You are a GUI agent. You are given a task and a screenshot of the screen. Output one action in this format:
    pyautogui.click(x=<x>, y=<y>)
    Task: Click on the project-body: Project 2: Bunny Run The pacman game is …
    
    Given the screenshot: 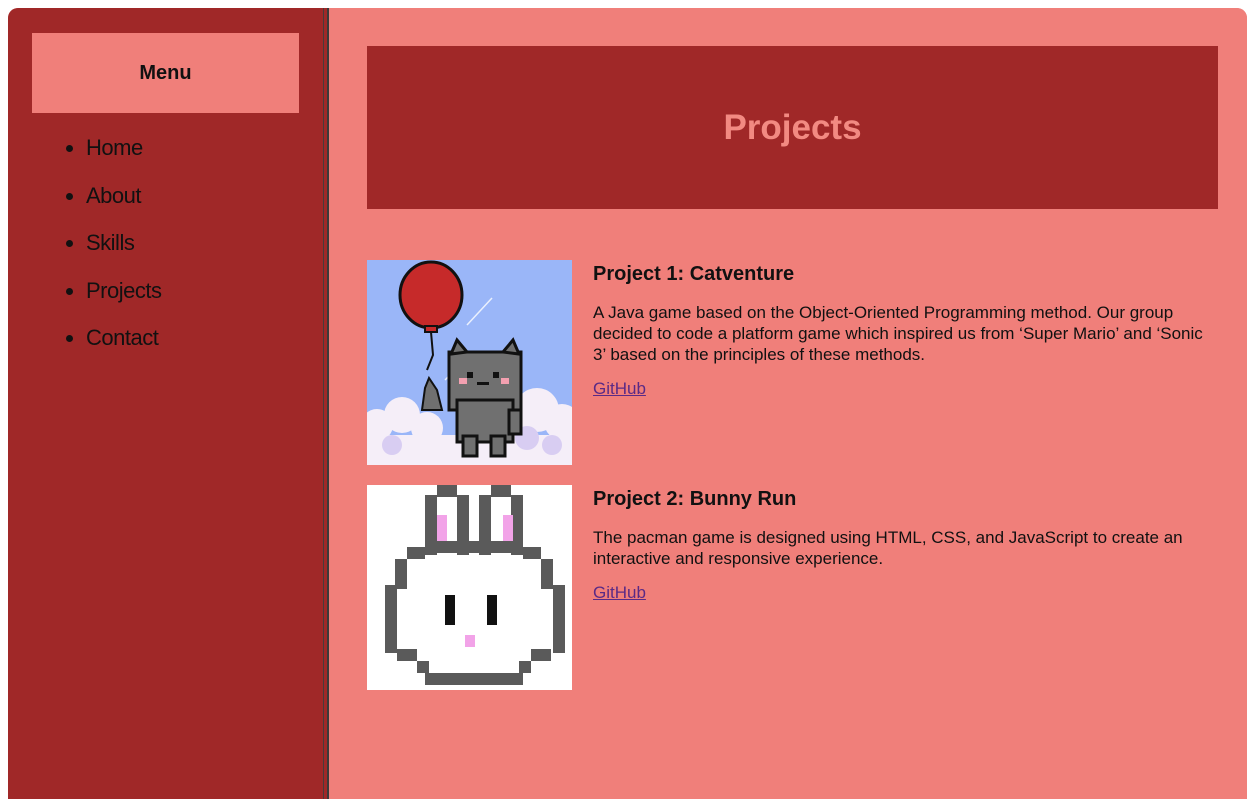 What is the action you would take?
    pyautogui.click(x=898, y=544)
    